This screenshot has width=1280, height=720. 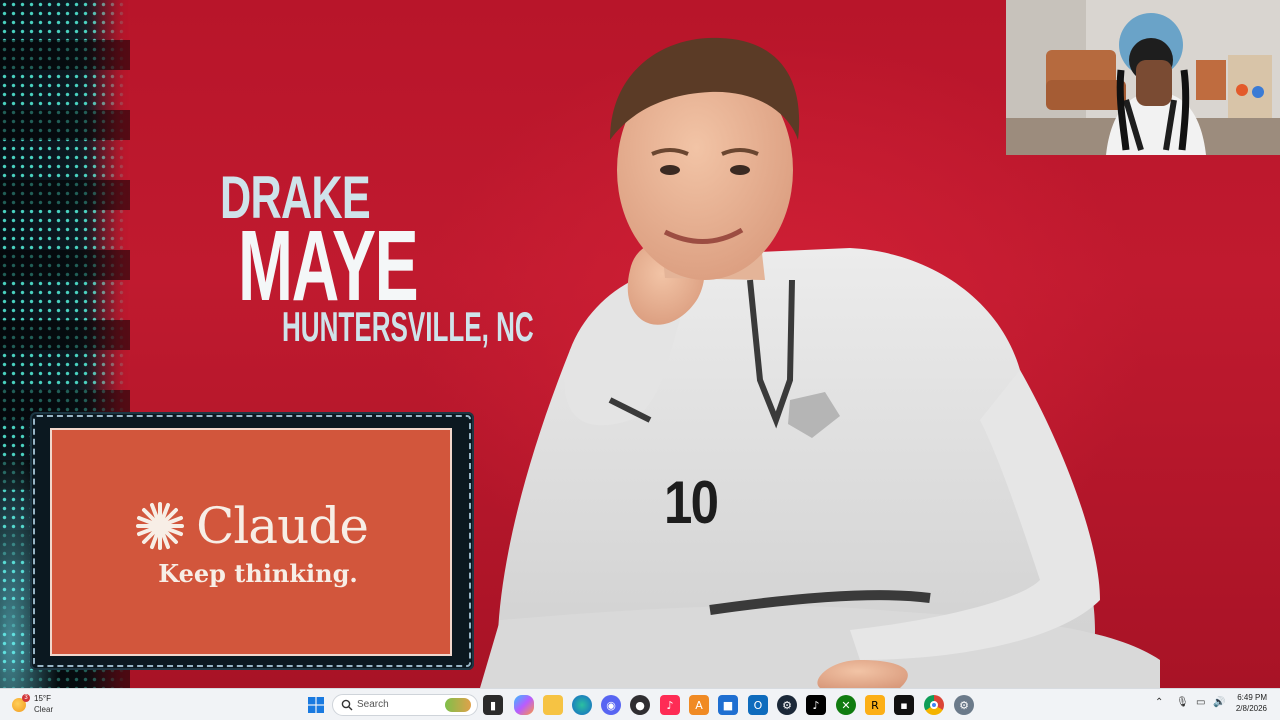 I want to click on weather-temperature: 15°F, so click(x=42, y=698).